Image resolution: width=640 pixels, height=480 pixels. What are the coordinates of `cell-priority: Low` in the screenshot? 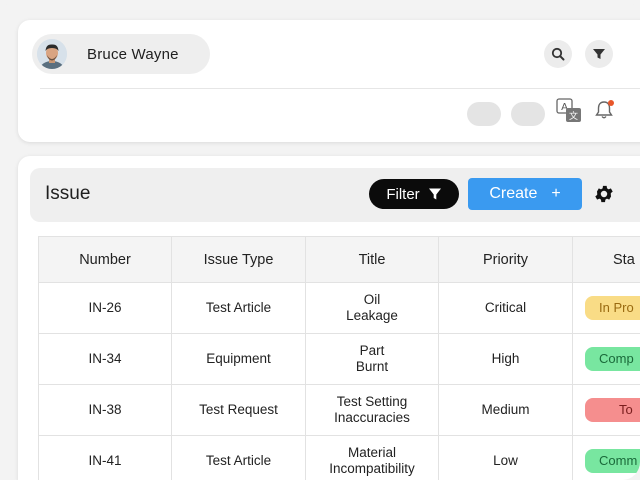 It's located at (505, 457).